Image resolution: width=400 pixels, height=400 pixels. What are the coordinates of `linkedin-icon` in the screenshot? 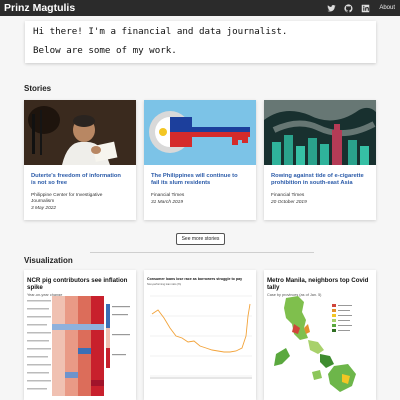 It's located at (365, 8).